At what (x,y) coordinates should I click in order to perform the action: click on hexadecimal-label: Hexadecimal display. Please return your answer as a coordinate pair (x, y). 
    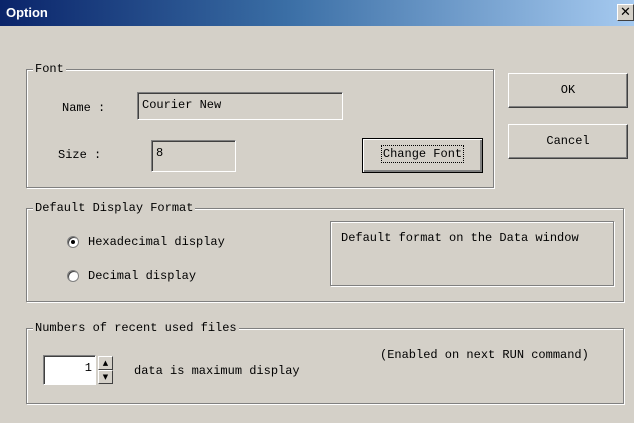
    Looking at the image, I should click on (156, 242).